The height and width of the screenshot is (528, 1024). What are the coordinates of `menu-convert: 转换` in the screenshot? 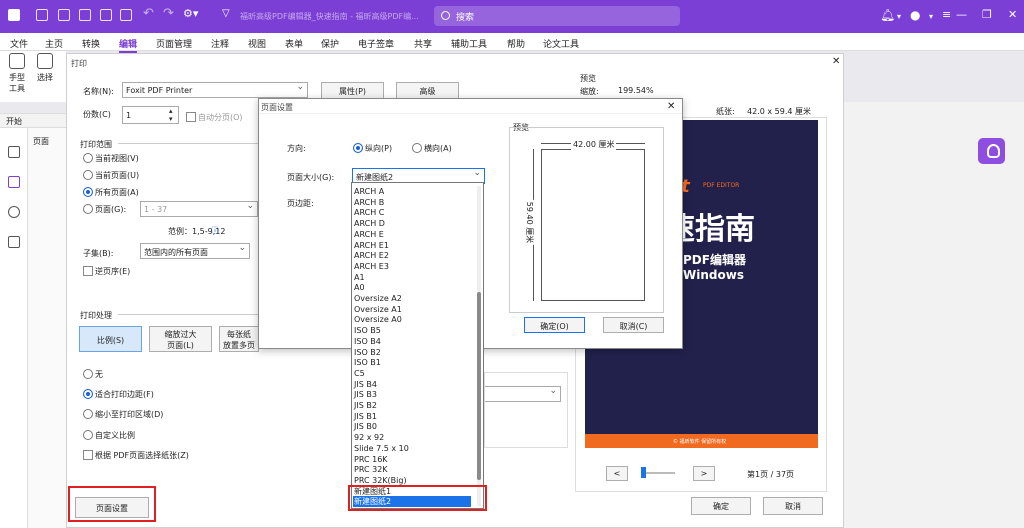 It's located at (91, 43).